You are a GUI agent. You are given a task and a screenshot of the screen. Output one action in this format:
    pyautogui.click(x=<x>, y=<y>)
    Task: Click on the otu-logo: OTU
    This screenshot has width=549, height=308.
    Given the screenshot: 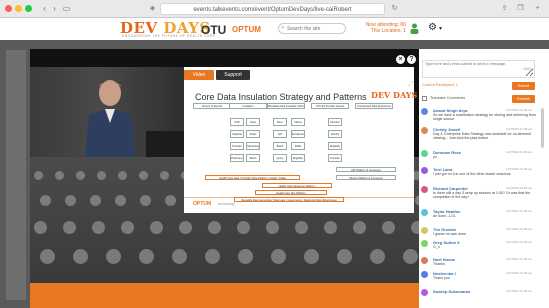 What is the action you would take?
    pyautogui.click(x=213, y=30)
    